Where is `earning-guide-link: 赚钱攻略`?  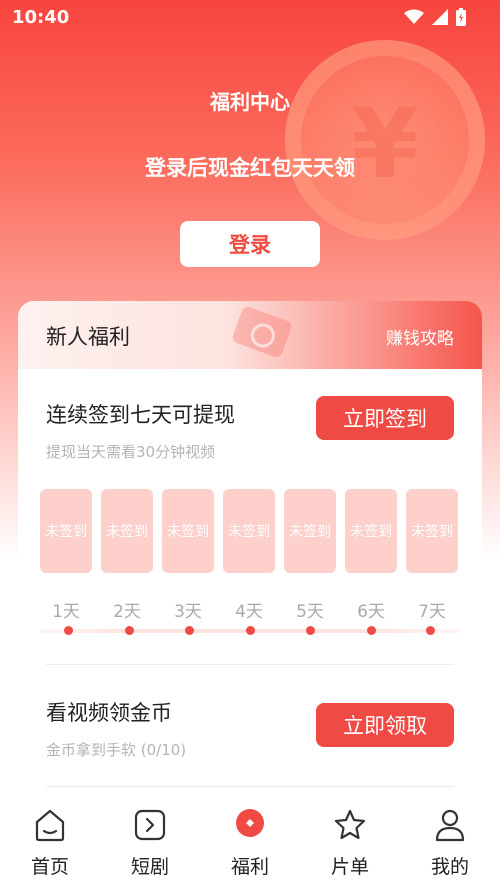
earning-guide-link: 赚钱攻略 is located at coordinates (420, 336).